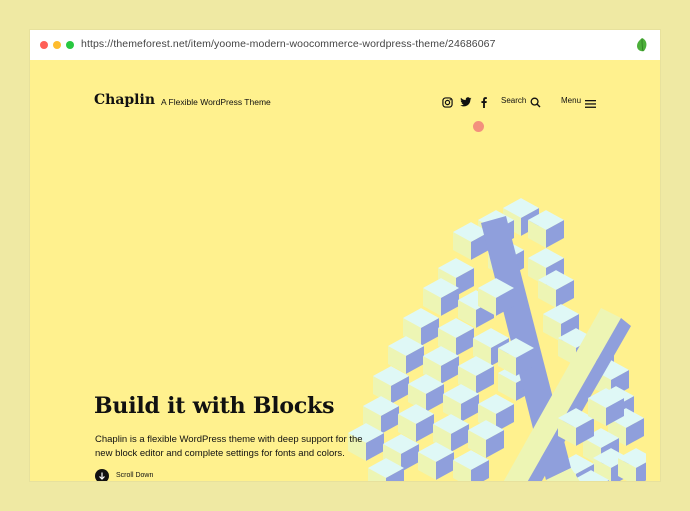 The image size is (690, 511). What do you see at coordinates (642, 45) in the screenshot?
I see `leaf-icon` at bounding box center [642, 45].